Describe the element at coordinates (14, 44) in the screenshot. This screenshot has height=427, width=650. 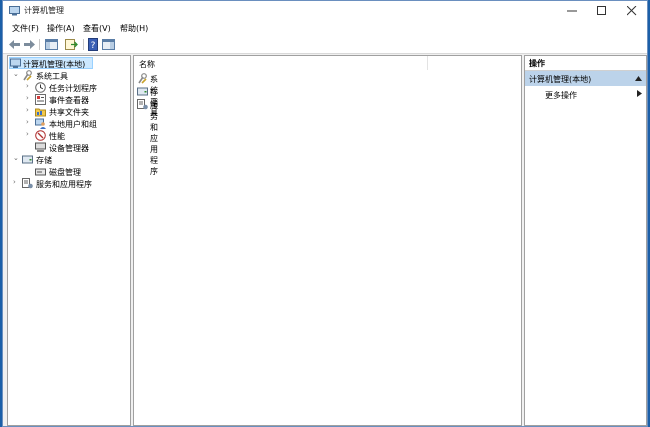
I see `back-arrow-icon` at that location.